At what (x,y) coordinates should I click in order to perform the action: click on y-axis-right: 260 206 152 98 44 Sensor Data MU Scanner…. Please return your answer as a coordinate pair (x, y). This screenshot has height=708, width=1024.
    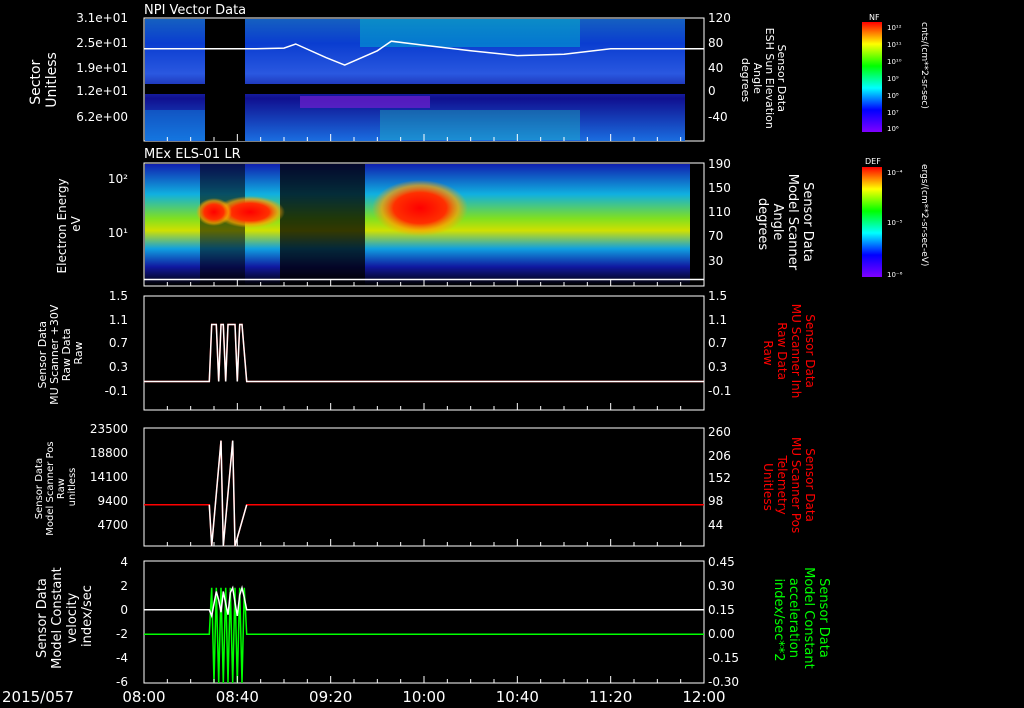
    Looking at the image, I should click on (762, 481).